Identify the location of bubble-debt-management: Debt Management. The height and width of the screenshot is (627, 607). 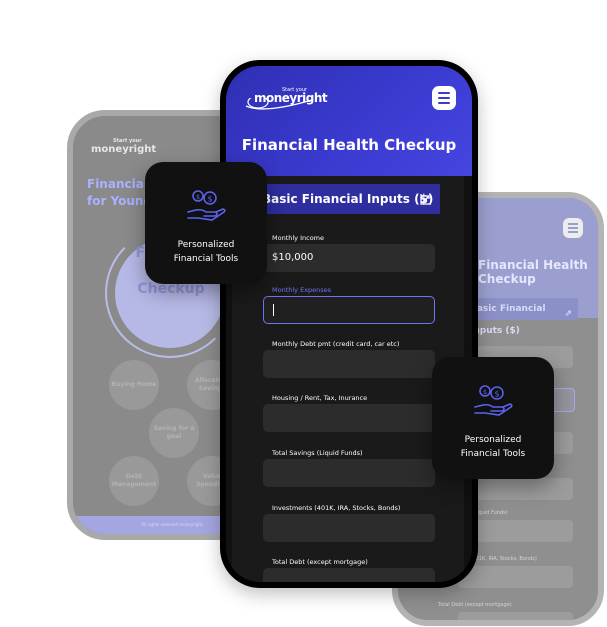
(134, 481).